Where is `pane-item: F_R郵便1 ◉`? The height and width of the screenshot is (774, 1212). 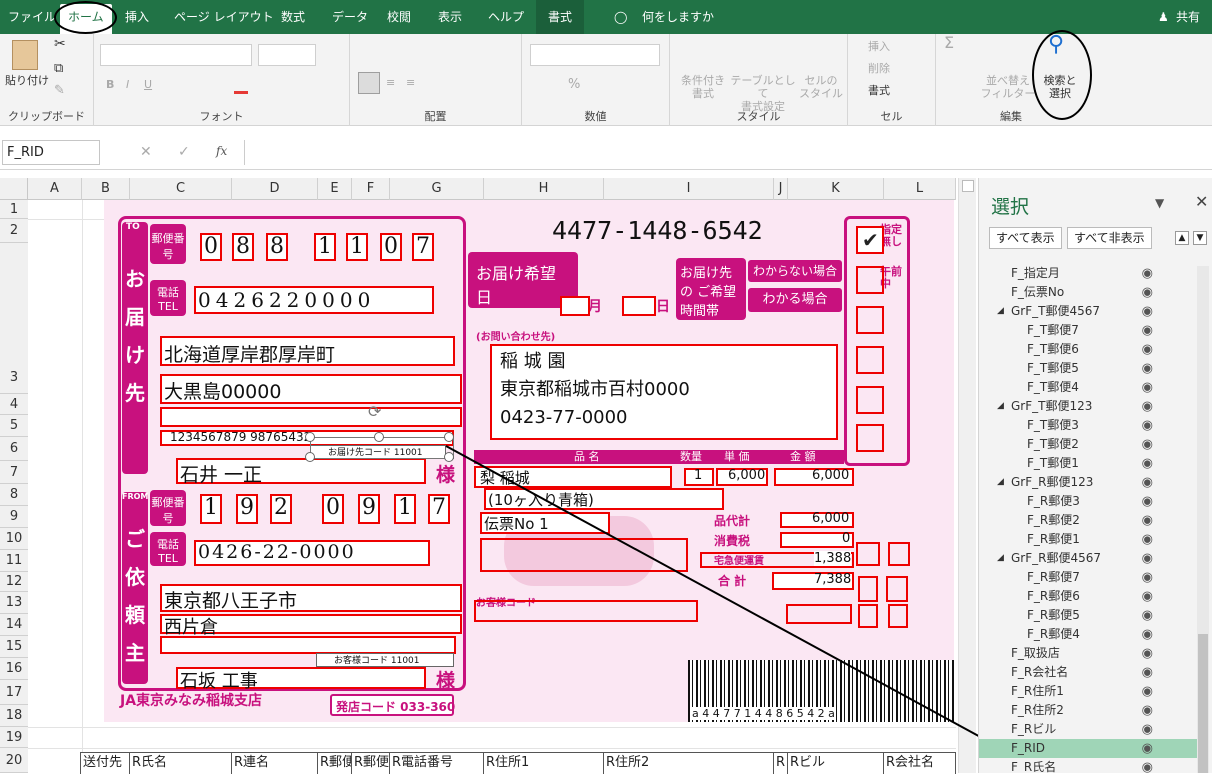
pane-item: F_R郵便1 ◉ is located at coordinates (1088, 539).